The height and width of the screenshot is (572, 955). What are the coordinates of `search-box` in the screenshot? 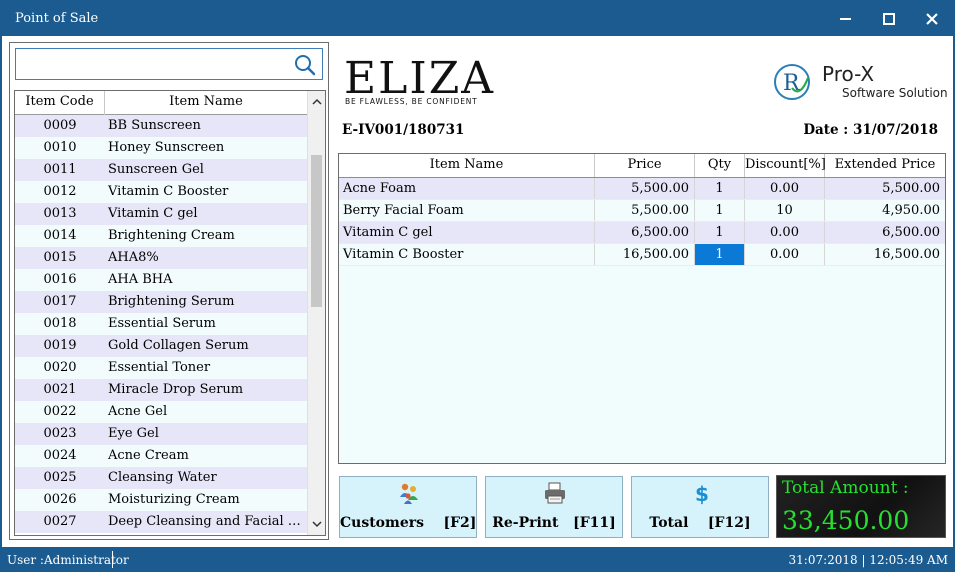 It's located at (169, 64).